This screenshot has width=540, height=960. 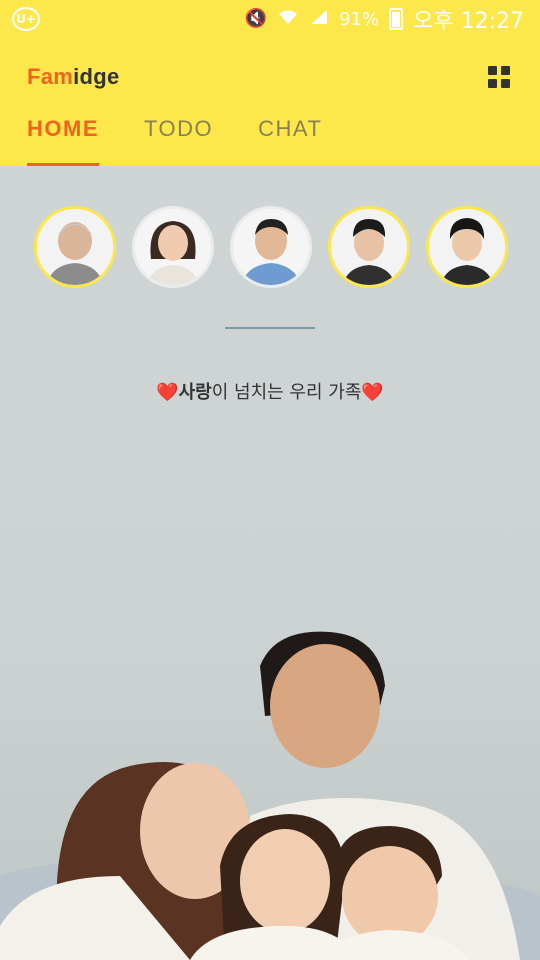 I want to click on avatar-father, so click(x=271, y=247).